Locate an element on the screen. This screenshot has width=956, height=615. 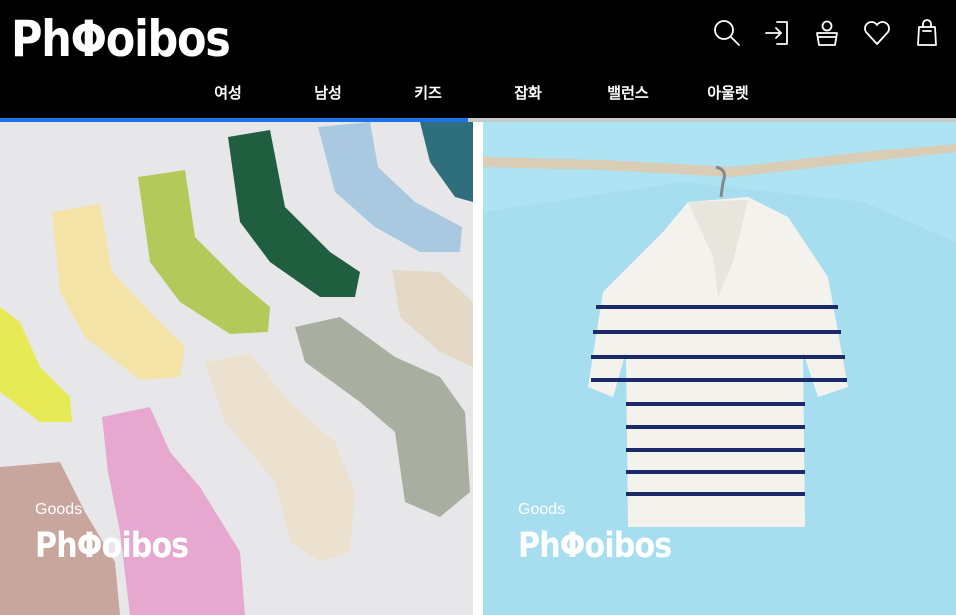
search-icon is located at coordinates (727, 33).